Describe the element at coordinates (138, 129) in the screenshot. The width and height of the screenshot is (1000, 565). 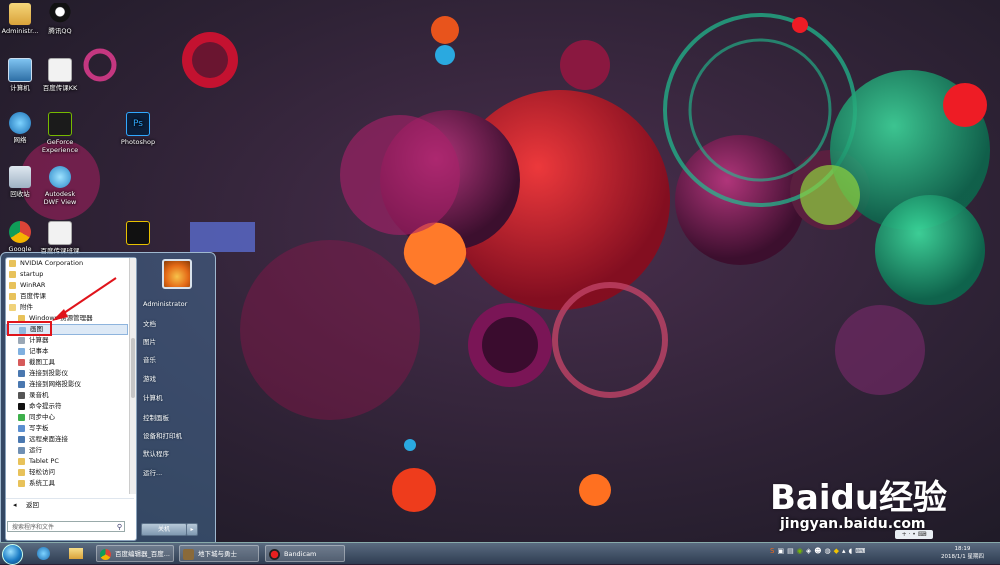
I see `desktop-icon-photoshop: Ps Photoshop` at that location.